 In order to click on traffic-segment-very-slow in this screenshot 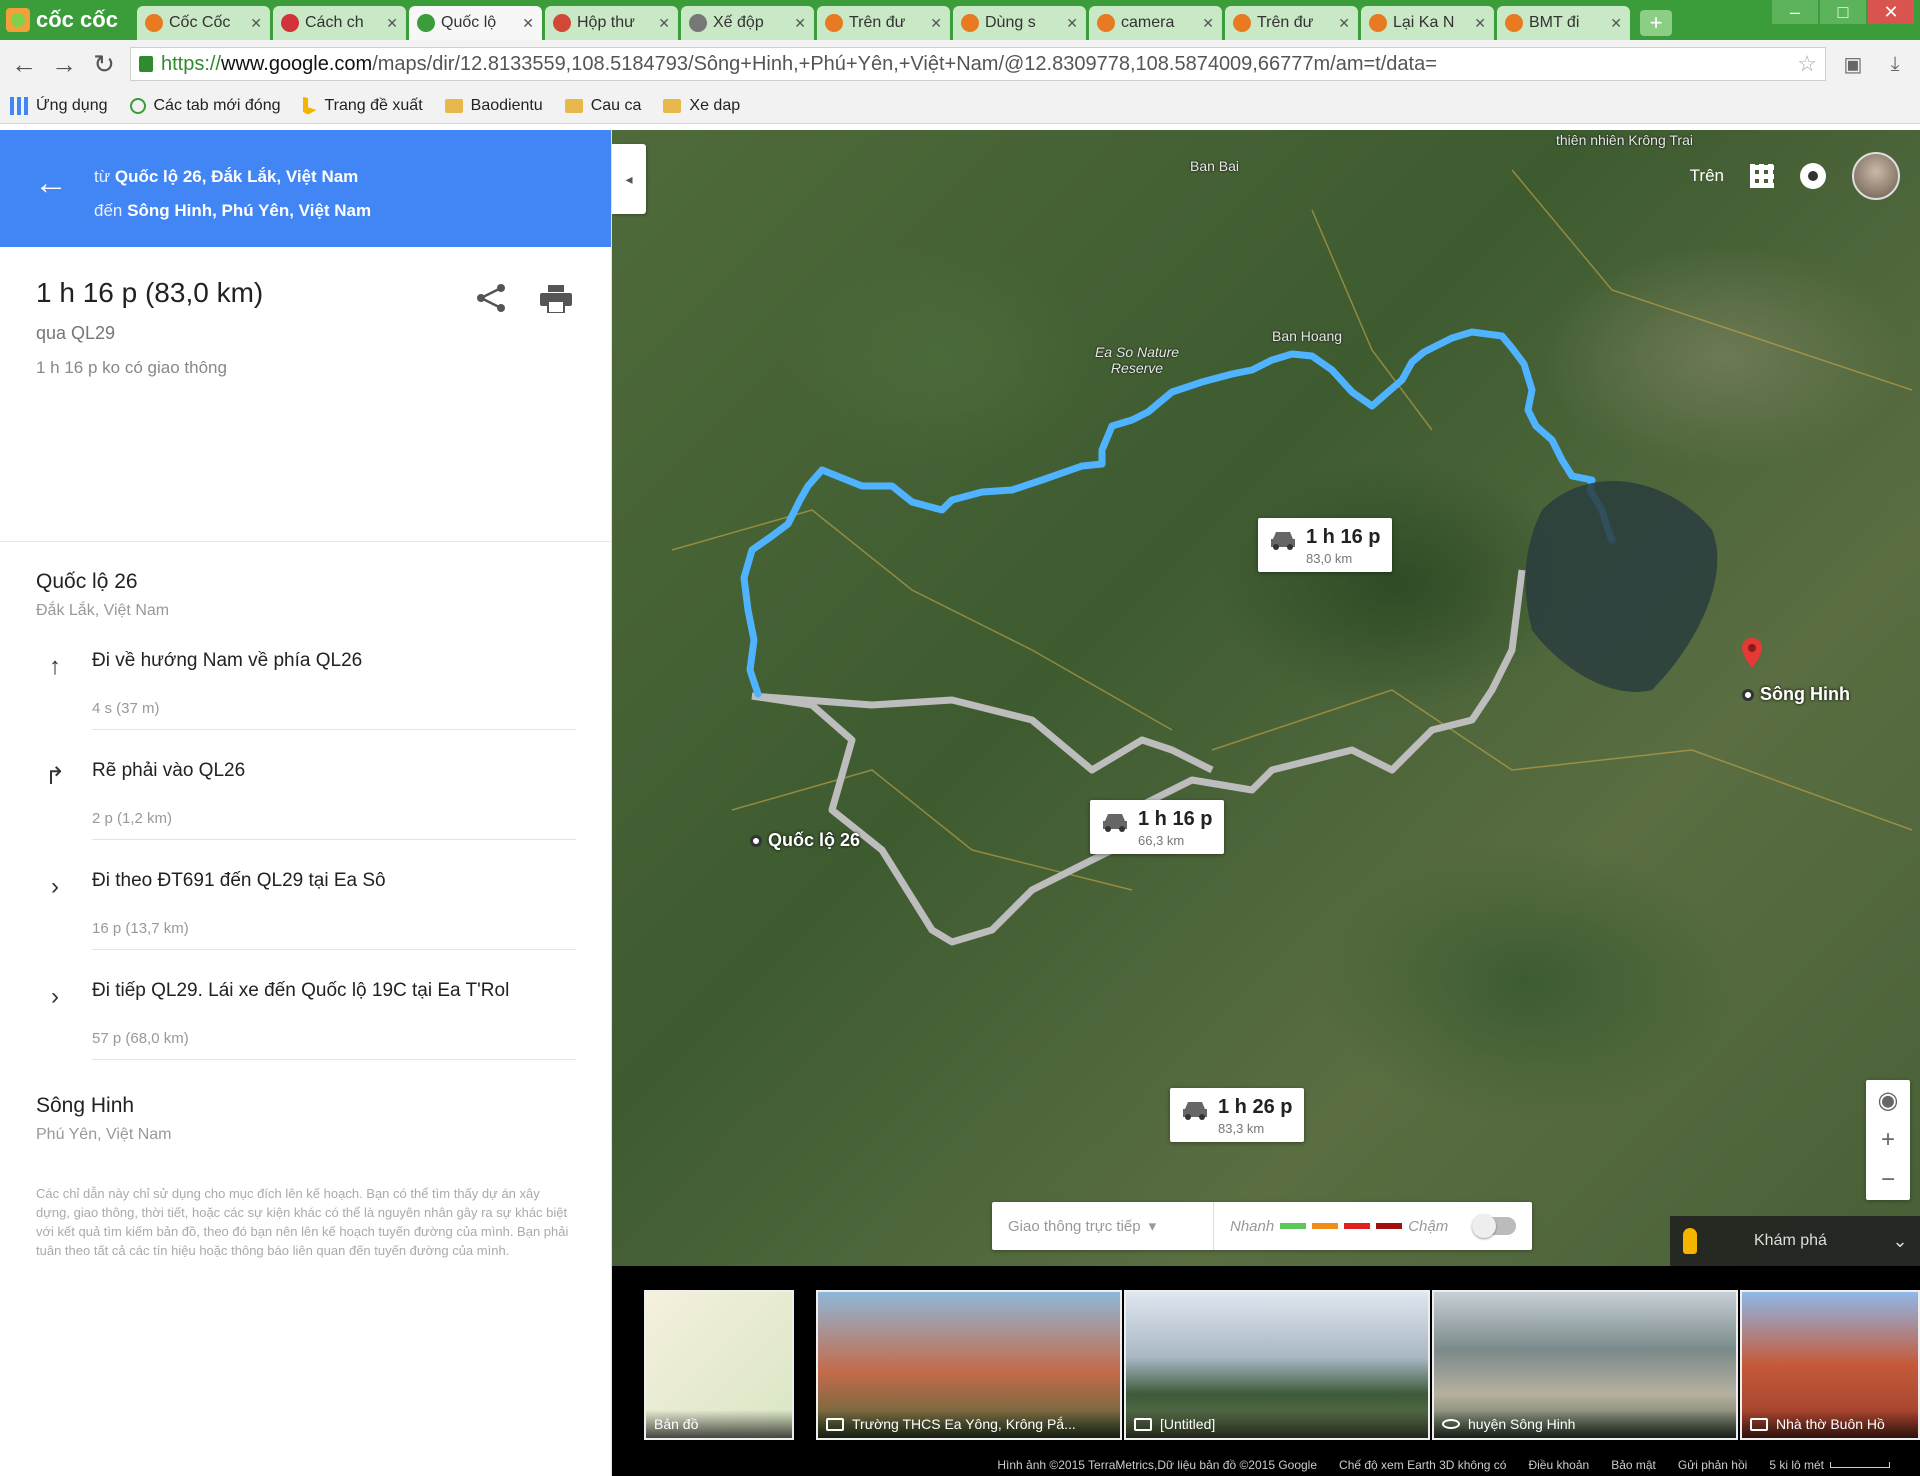, I will do `click(1389, 1226)`.